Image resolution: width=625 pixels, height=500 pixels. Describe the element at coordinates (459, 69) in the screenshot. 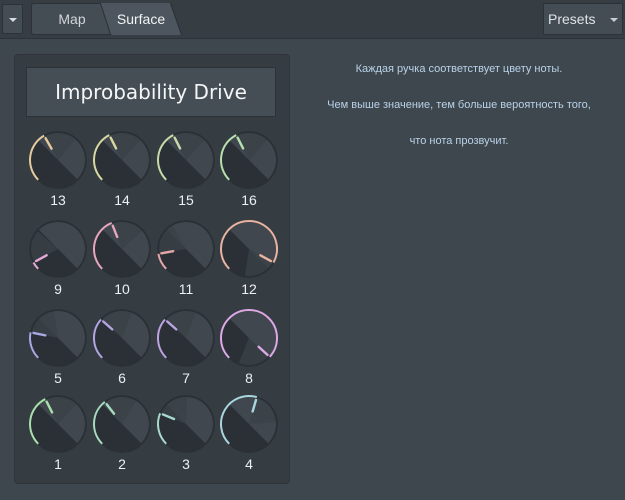

I see `info-line-1: Каждая ручка соответствует цвету ноты.` at that location.